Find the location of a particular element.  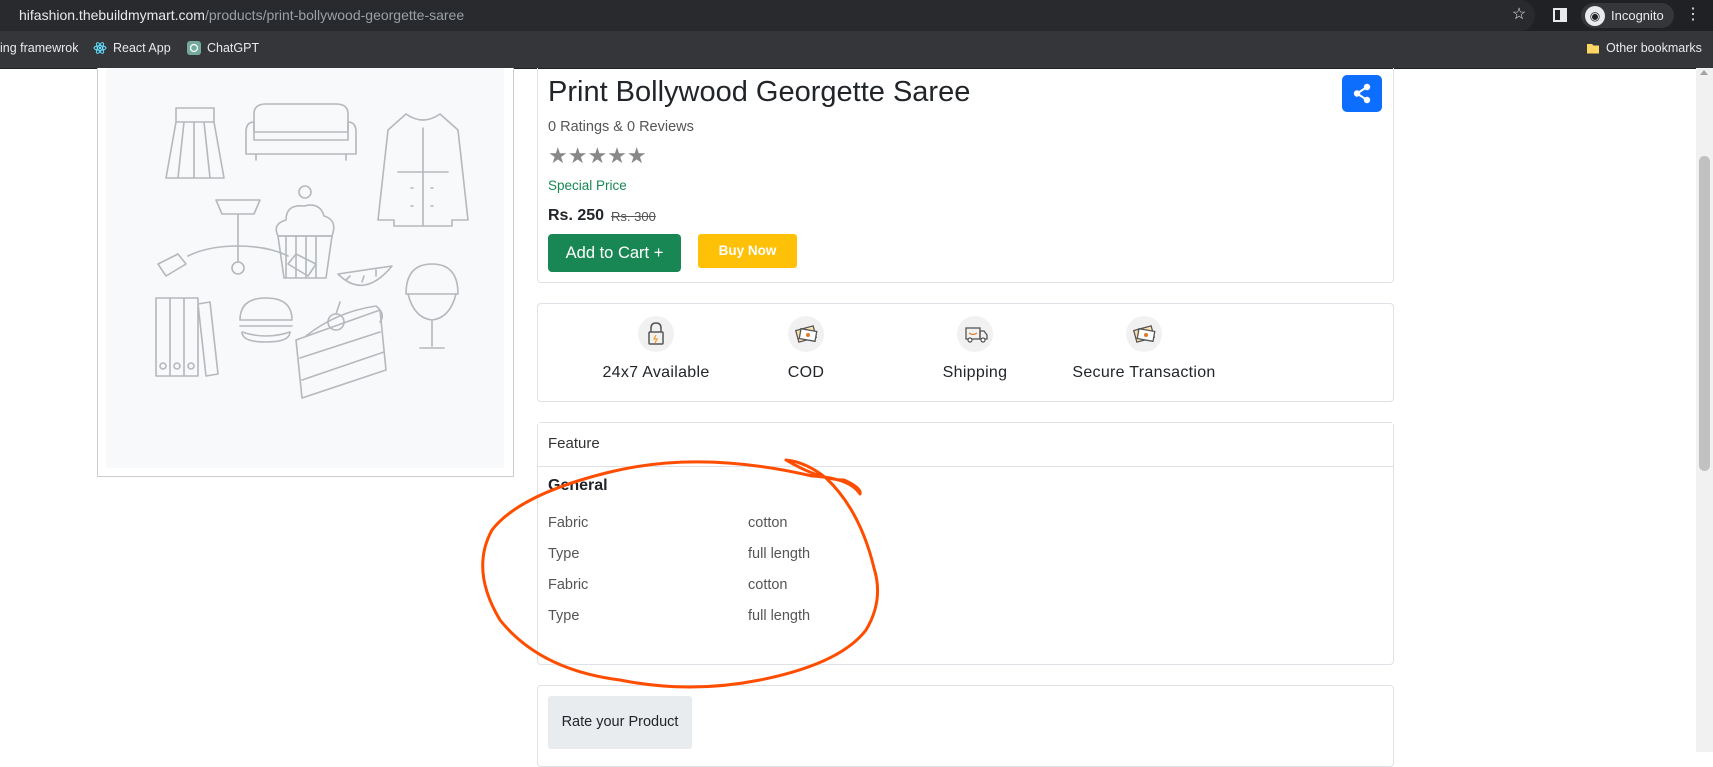

ratings-summary: 0 Ratings & 0 Reviews is located at coordinates (621, 127).